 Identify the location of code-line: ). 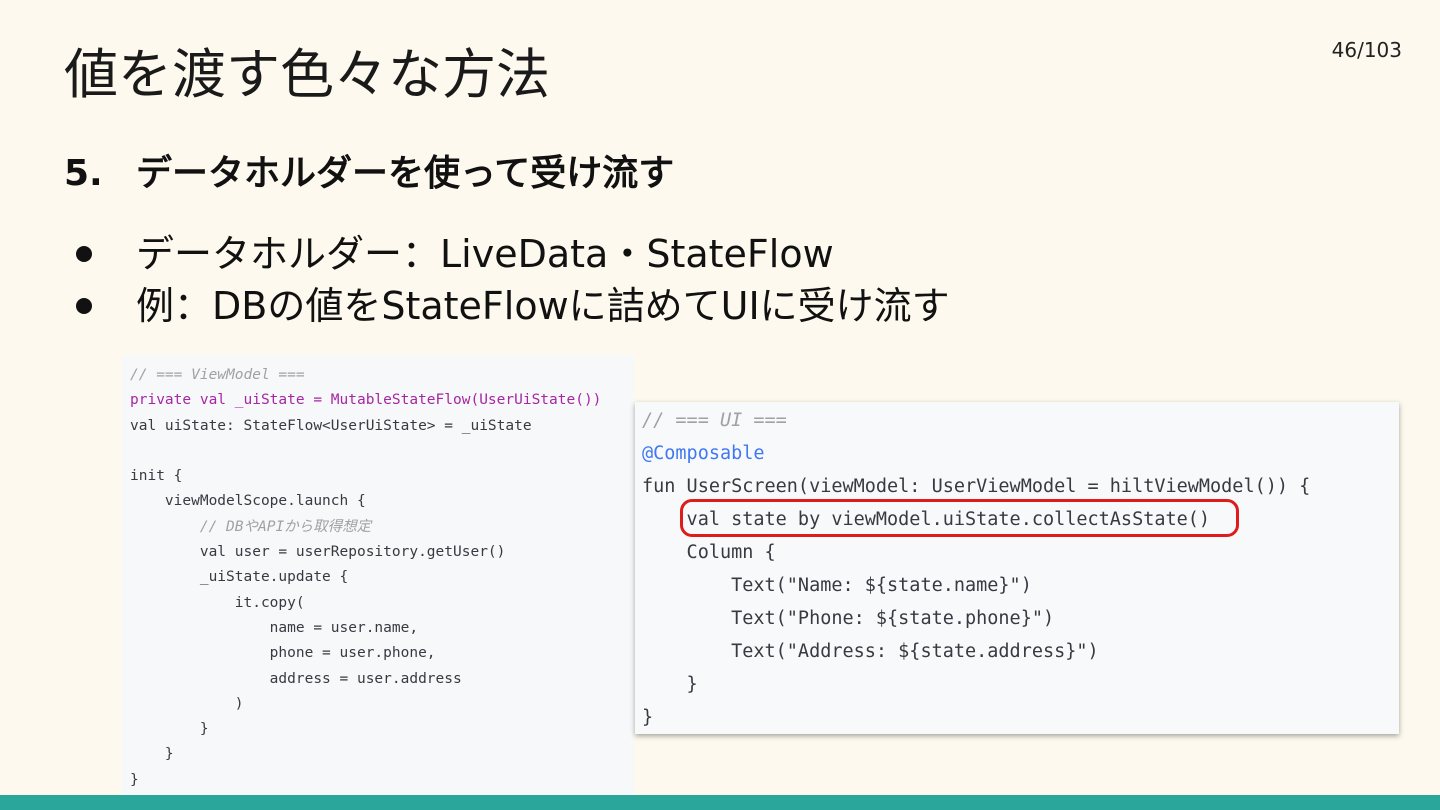
(187, 703).